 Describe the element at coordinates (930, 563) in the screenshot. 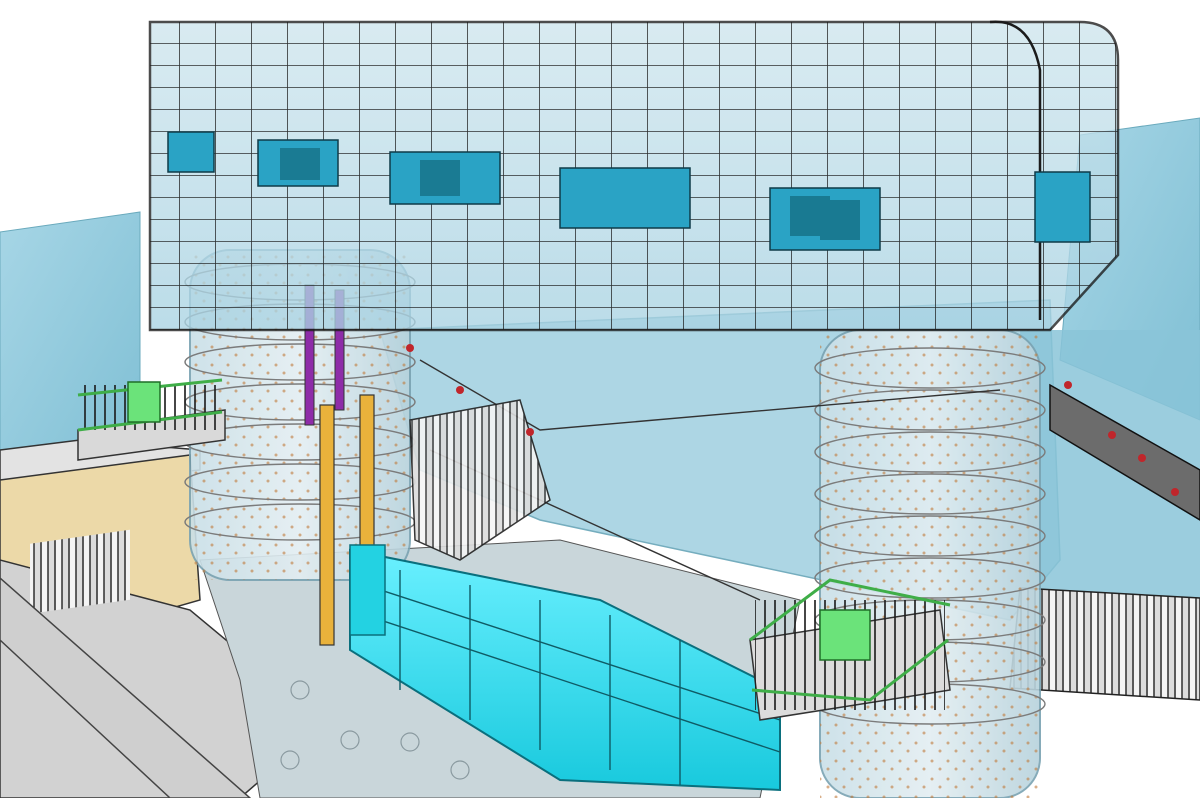

I see `right-tower` at that location.